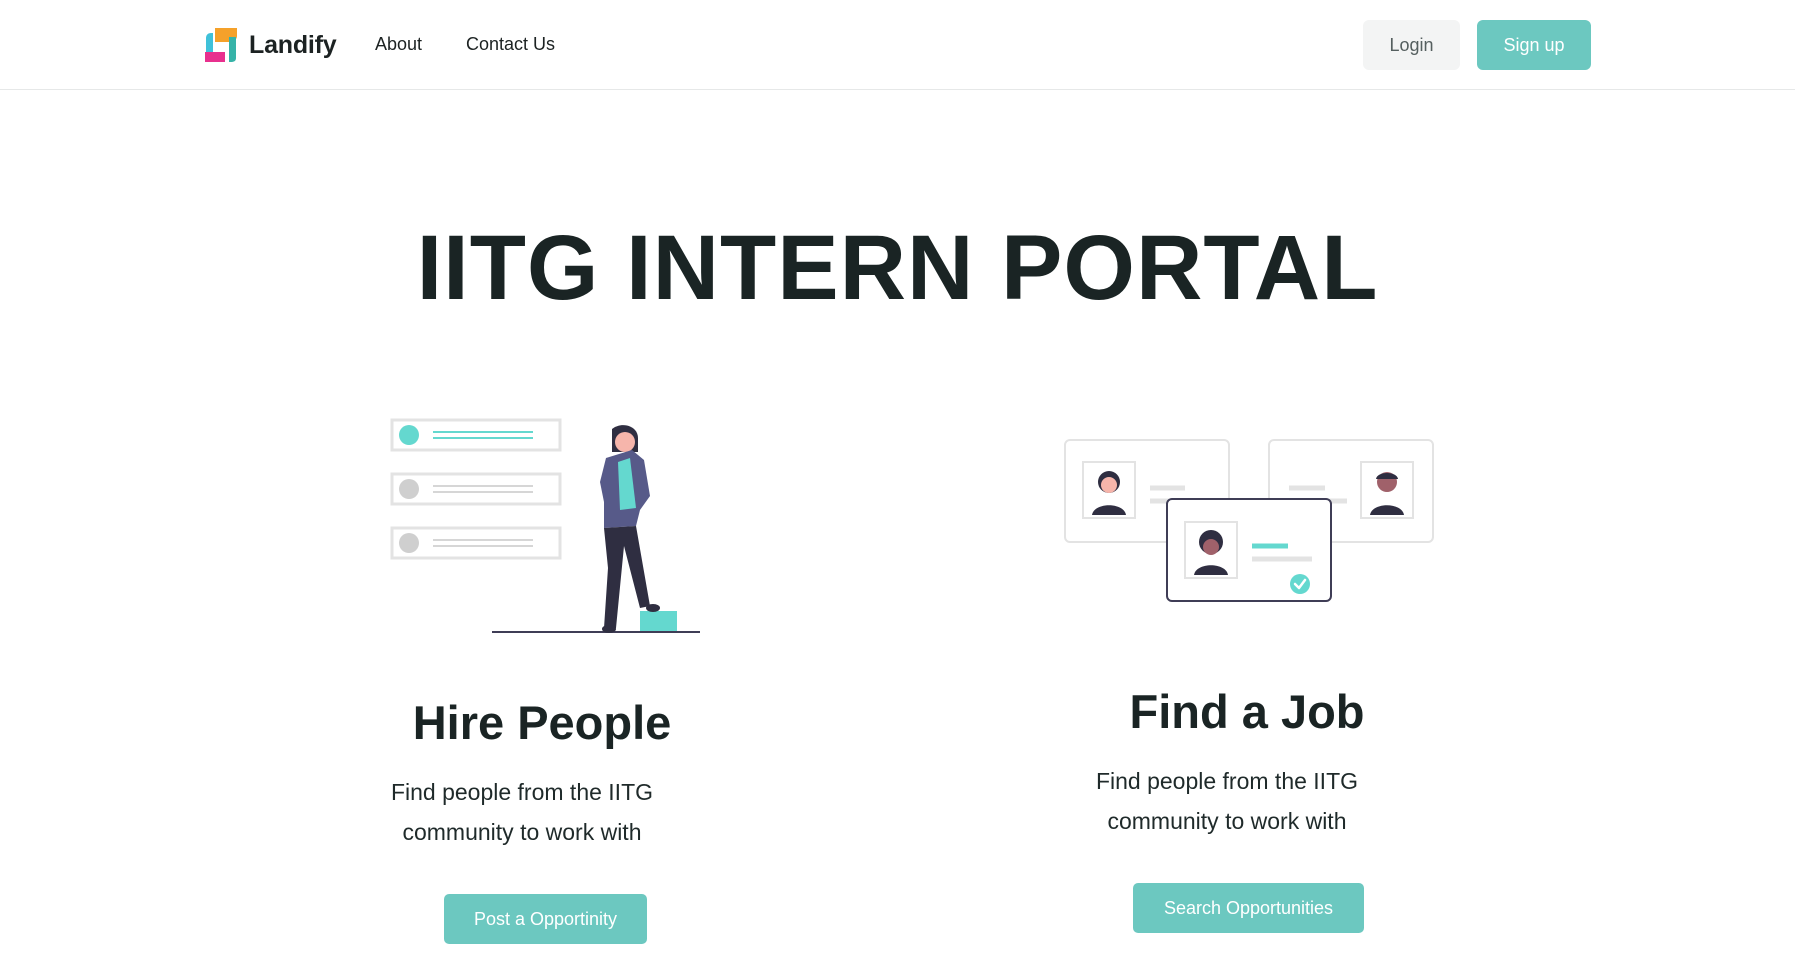 Image resolution: width=1795 pixels, height=977 pixels. Describe the element at coordinates (1248, 908) in the screenshot. I see `search-opportunities-button: Search Opportunities` at that location.